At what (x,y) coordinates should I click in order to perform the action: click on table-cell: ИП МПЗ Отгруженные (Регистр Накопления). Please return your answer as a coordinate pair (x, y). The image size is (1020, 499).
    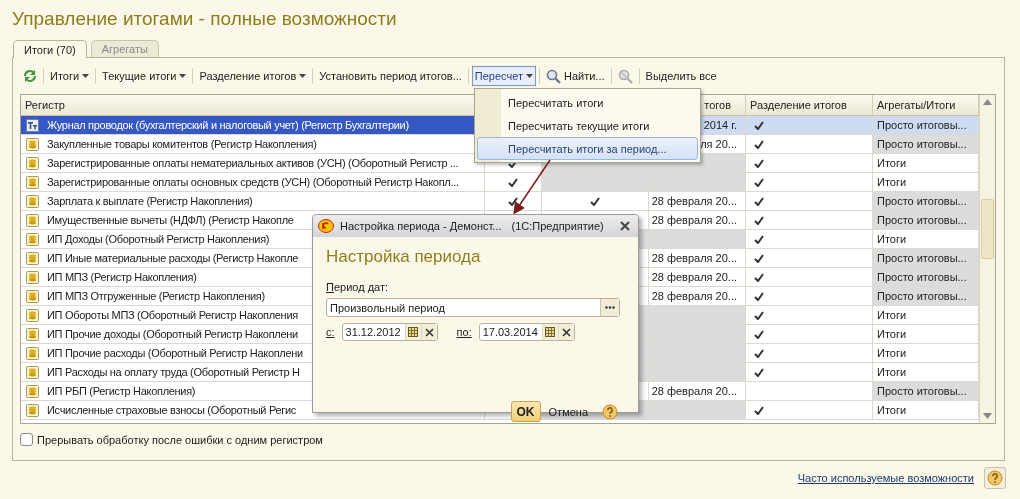
    Looking at the image, I should click on (156, 296).